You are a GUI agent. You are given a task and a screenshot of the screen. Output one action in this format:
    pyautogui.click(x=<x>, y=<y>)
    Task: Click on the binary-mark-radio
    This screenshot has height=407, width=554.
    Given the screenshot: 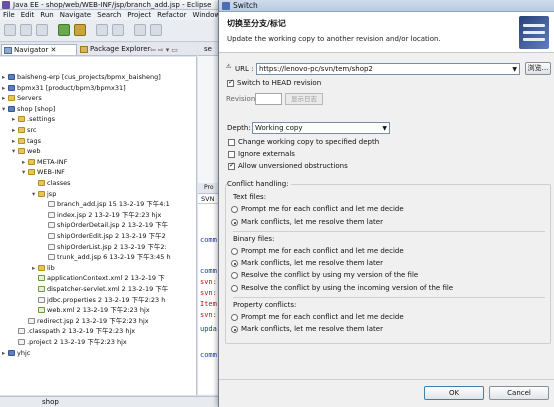 What is the action you would take?
    pyautogui.click(x=234, y=263)
    